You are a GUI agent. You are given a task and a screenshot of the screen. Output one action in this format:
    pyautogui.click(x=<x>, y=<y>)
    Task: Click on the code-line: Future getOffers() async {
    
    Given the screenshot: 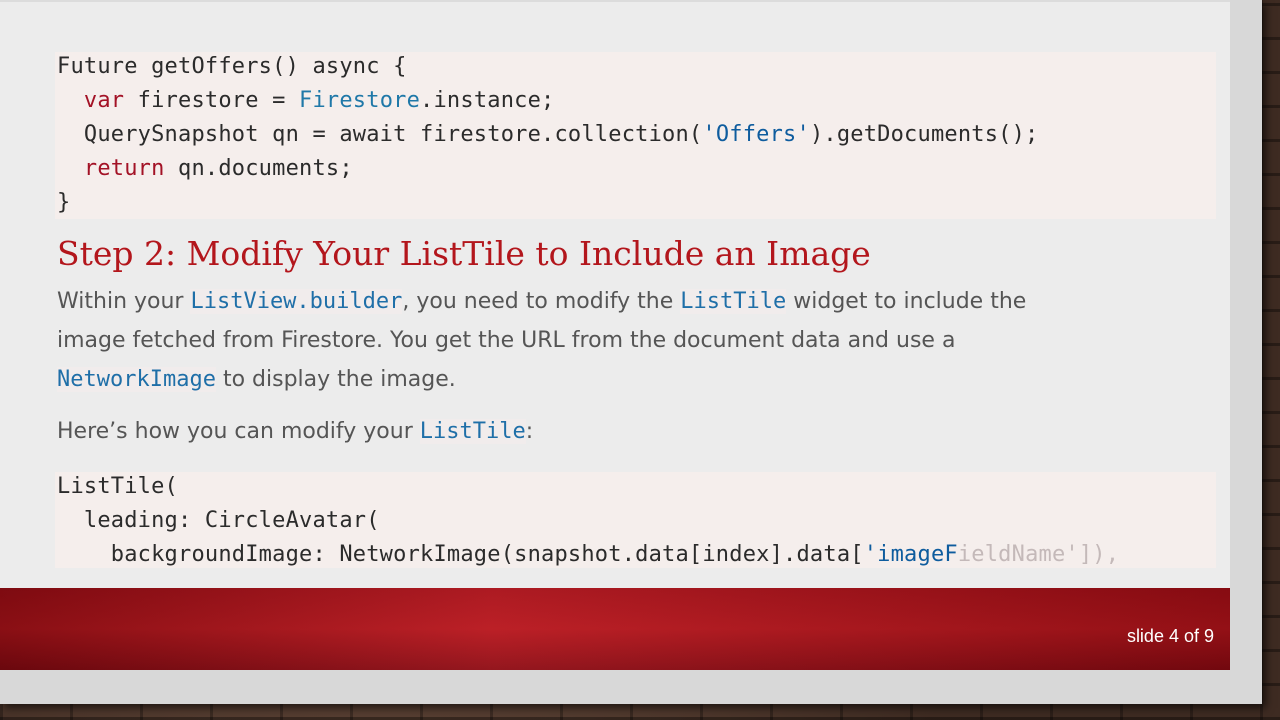 What is the action you would take?
    pyautogui.click(x=232, y=68)
    